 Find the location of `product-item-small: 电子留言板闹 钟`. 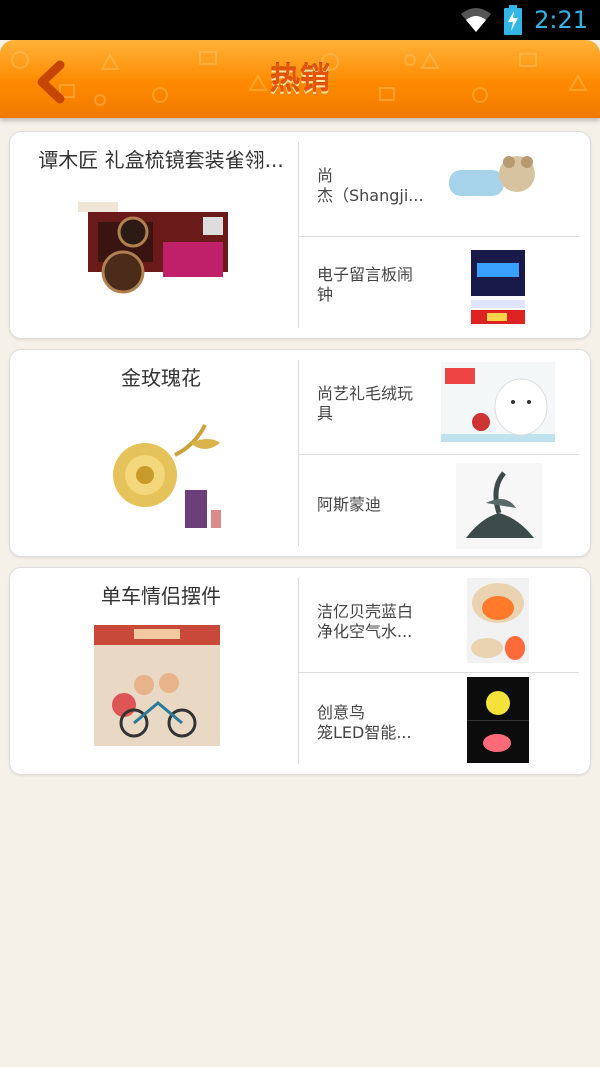

product-item-small: 电子留言板闹 钟 is located at coordinates (439, 284).